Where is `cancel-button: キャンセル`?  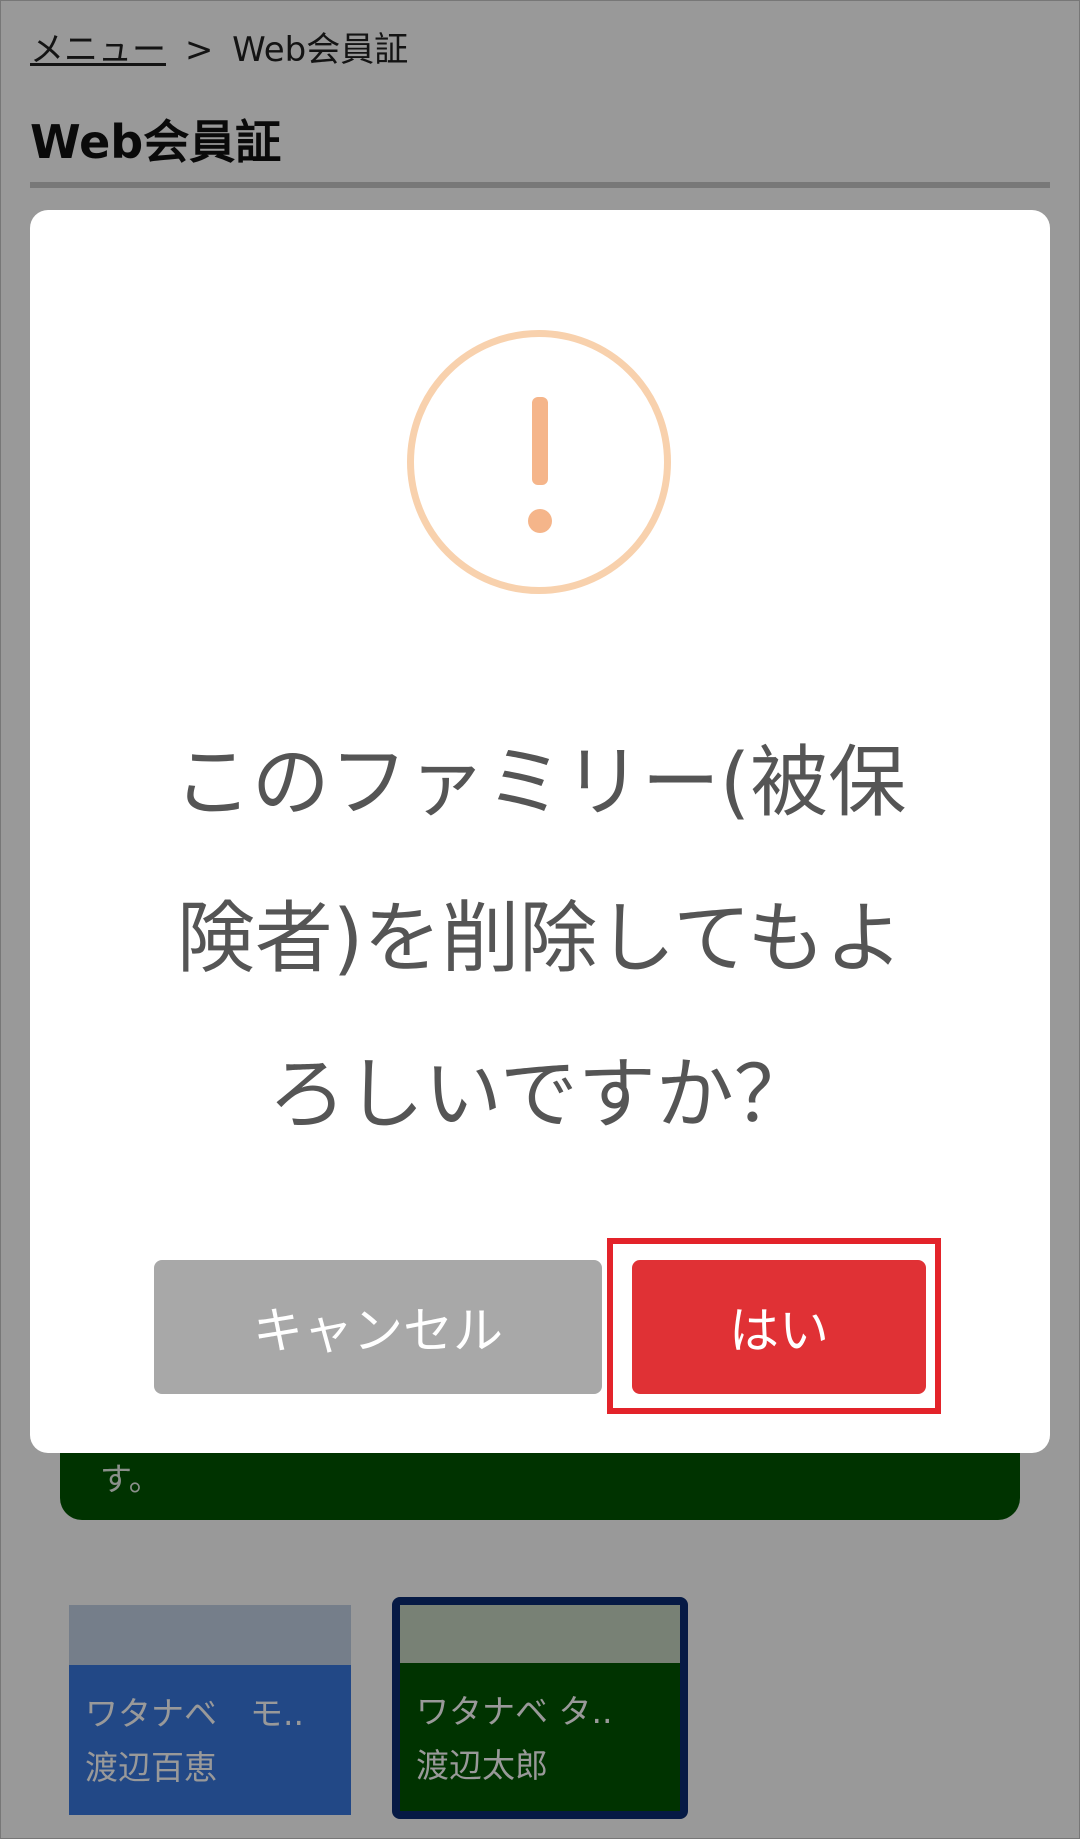 cancel-button: キャンセル is located at coordinates (378, 1327).